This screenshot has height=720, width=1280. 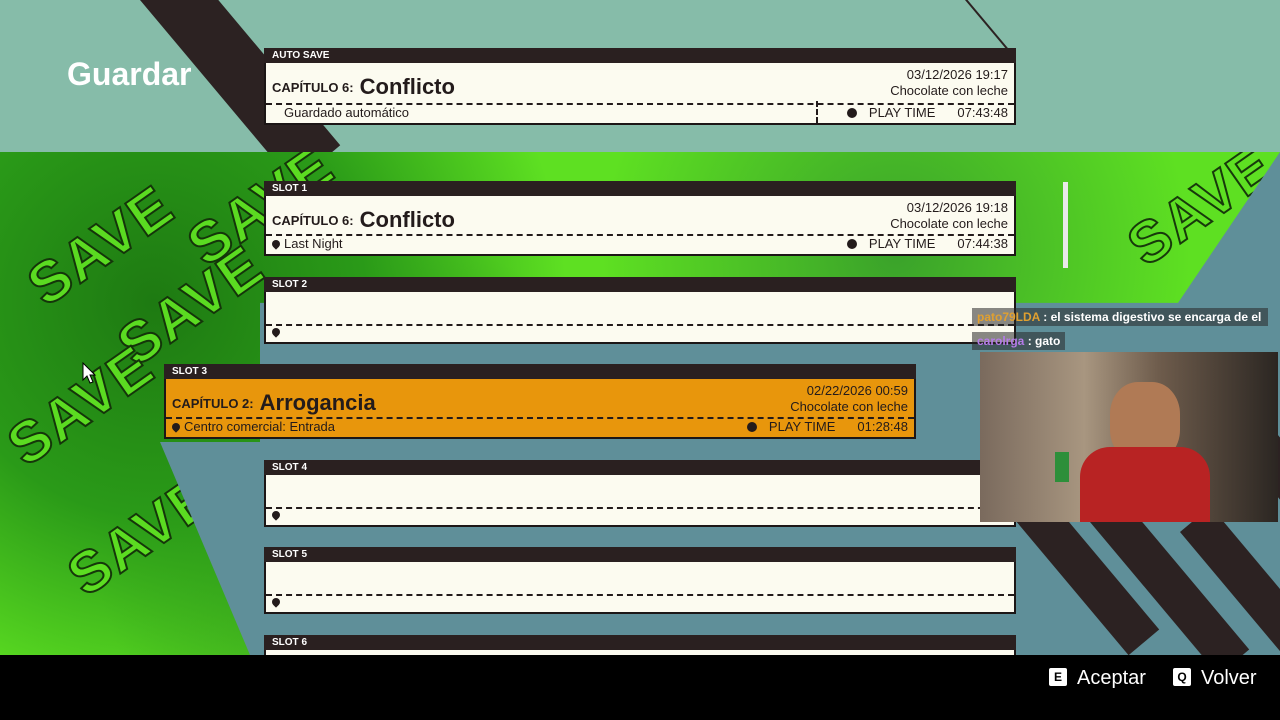 I want to click on save-location: Guardado automático, so click(x=347, y=112).